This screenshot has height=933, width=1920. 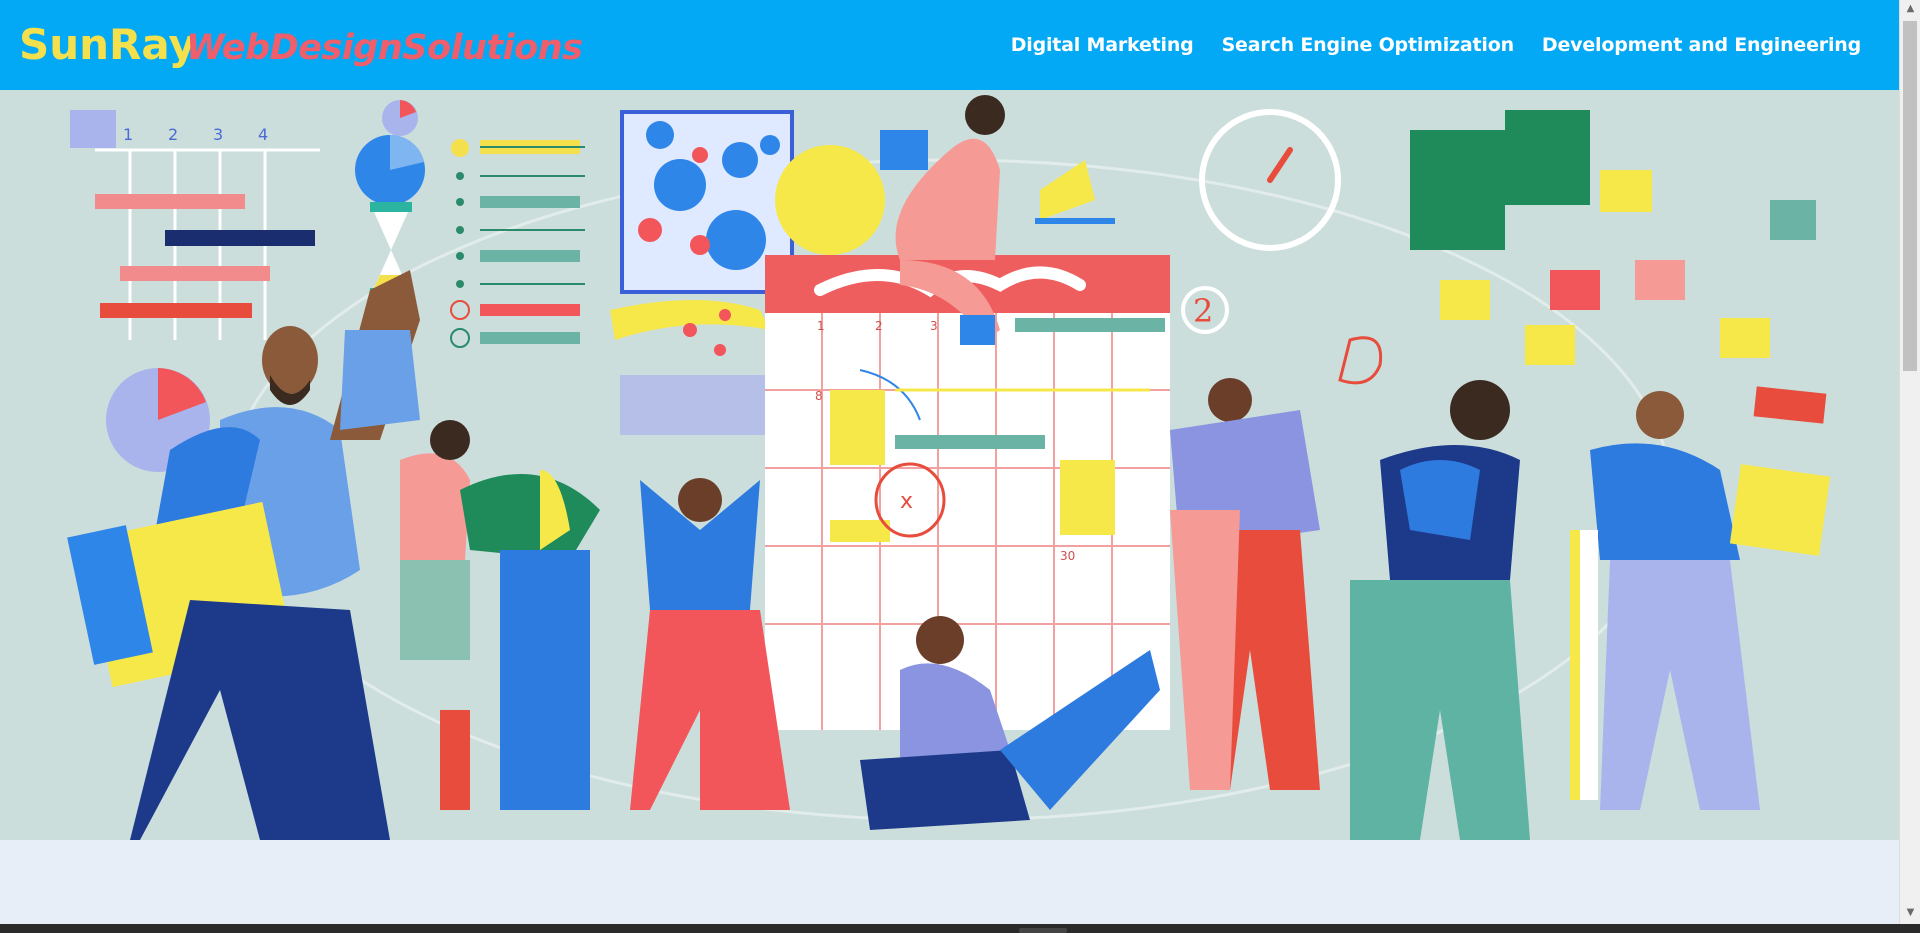 I want to click on bottom-bar, so click(x=960, y=928).